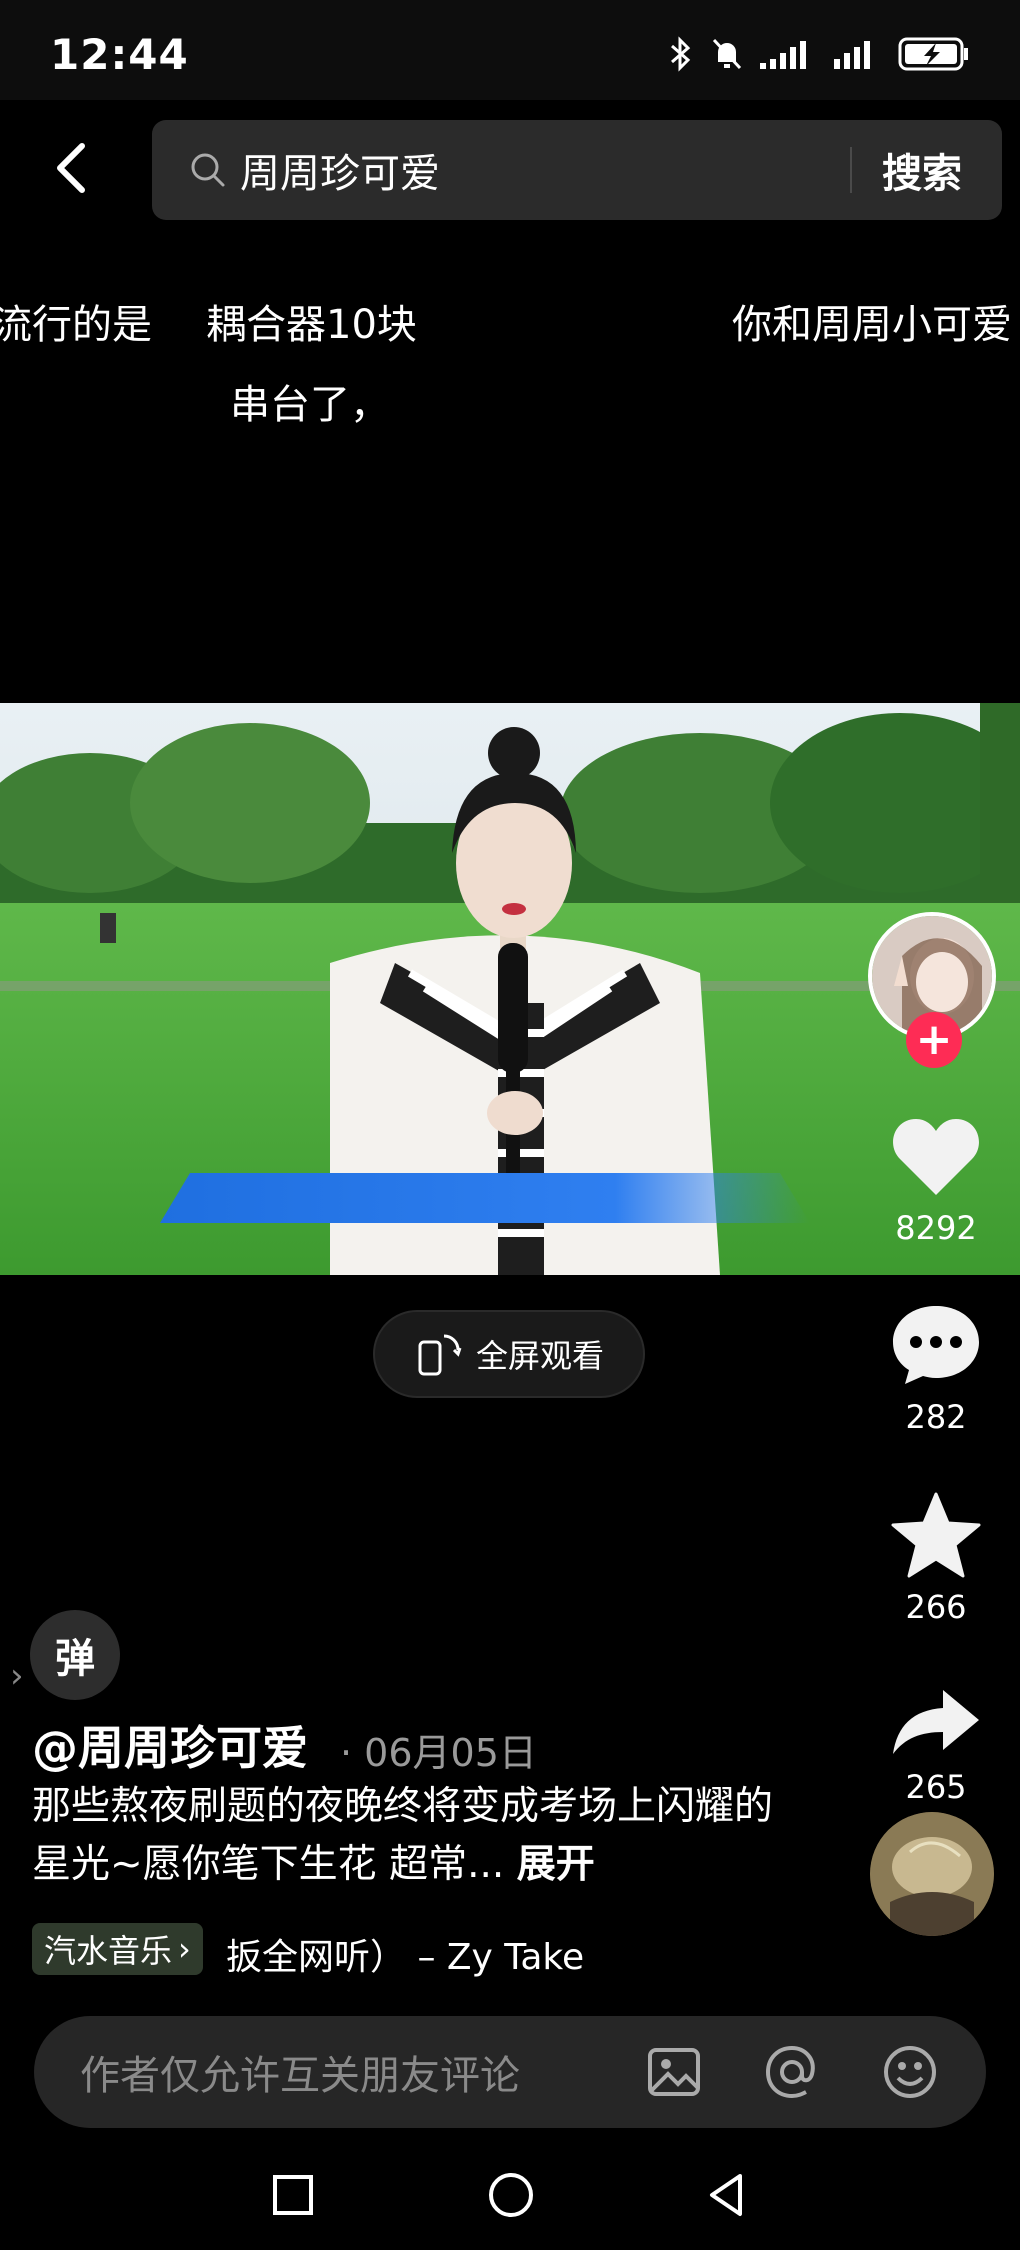  I want to click on danmaku-comment: 耦合器10块, so click(311, 325).